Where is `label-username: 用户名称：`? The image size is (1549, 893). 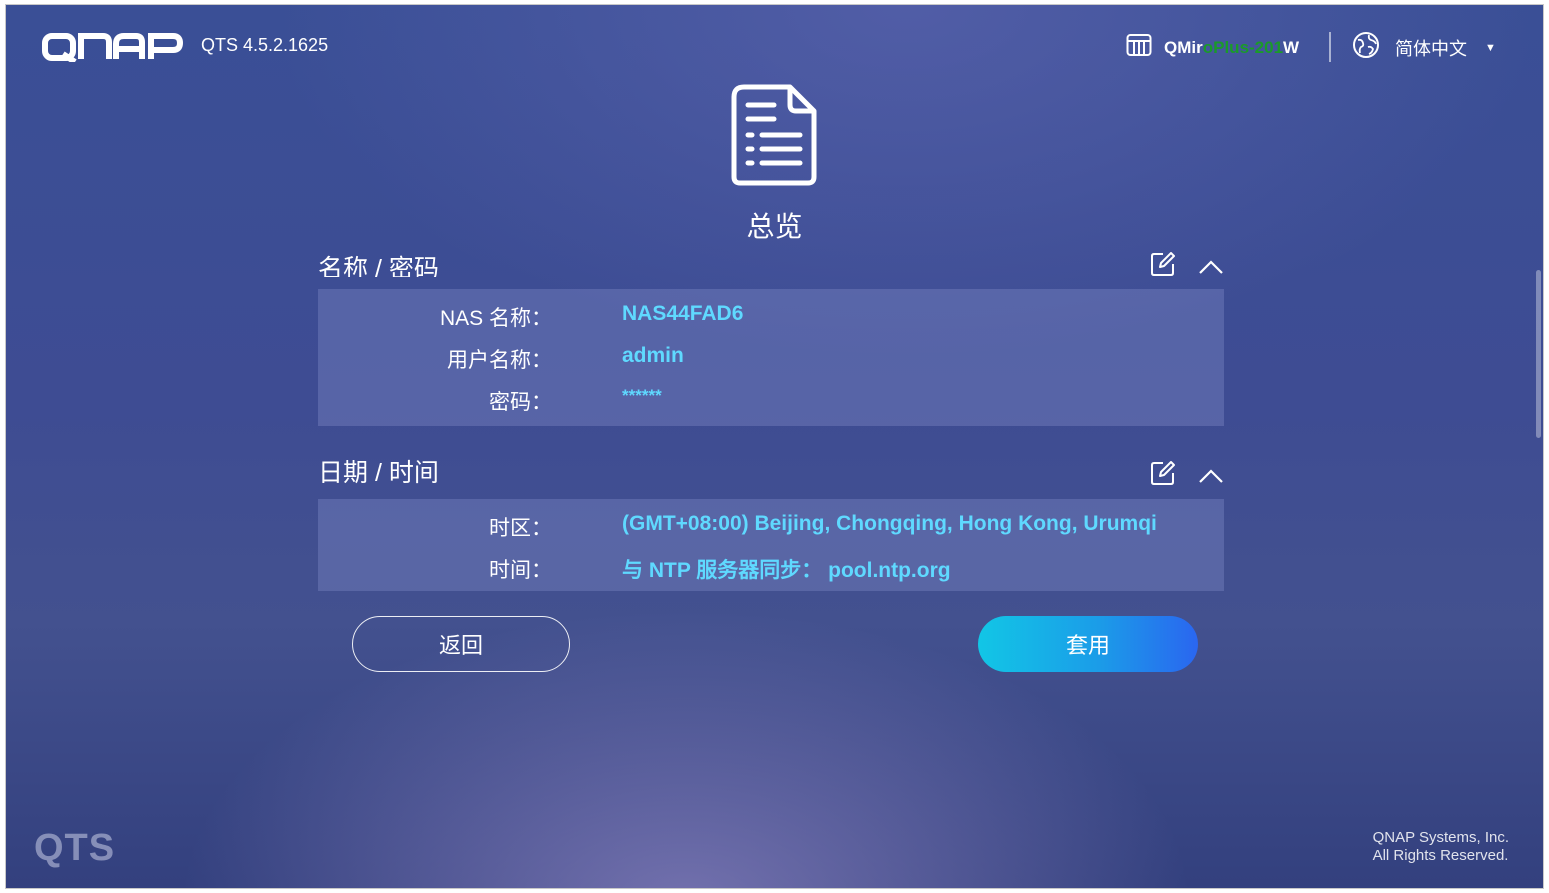 label-username: 用户名称： is located at coordinates (499, 360).